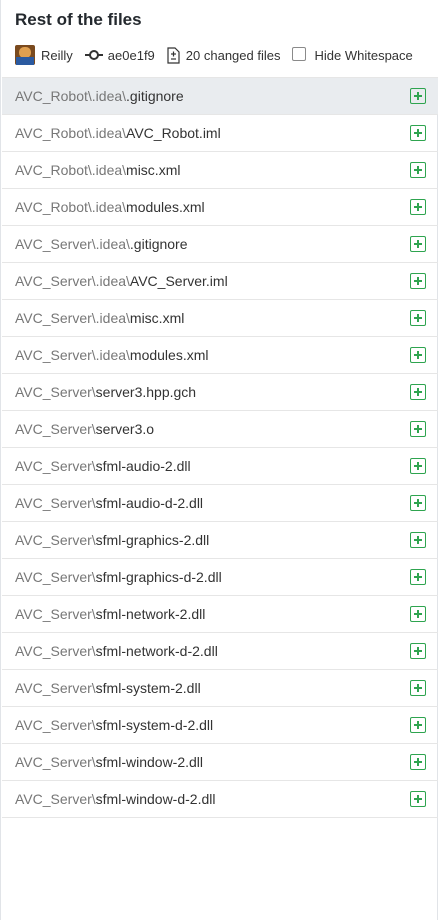 This screenshot has height=920, width=438. I want to click on file-path: AVC_Server\sfml-window-2.dll, so click(102, 762).